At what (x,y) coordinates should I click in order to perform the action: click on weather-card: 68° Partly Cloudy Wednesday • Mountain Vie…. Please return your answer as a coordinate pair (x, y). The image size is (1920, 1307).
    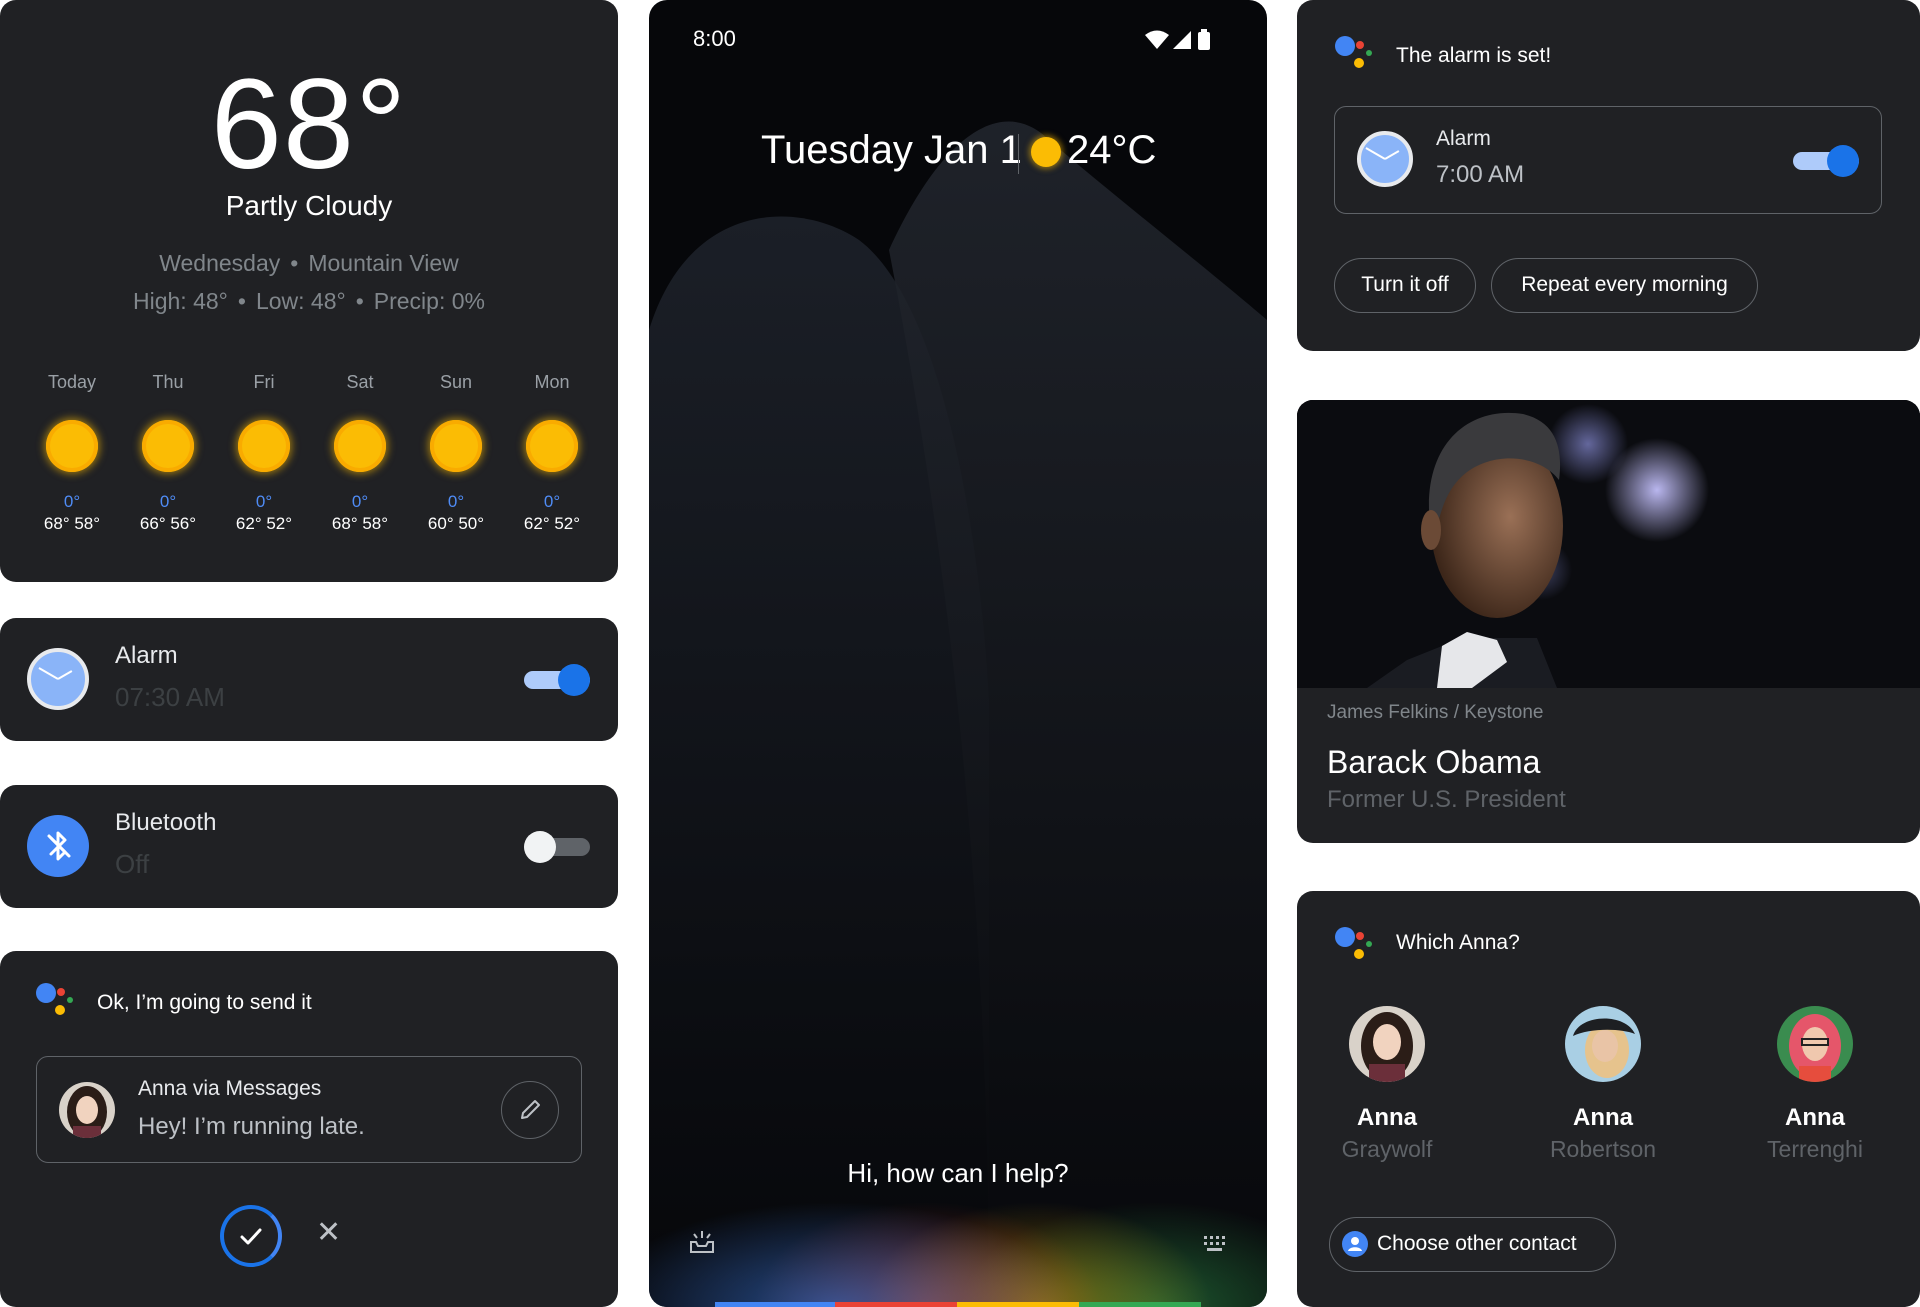
    Looking at the image, I should click on (309, 291).